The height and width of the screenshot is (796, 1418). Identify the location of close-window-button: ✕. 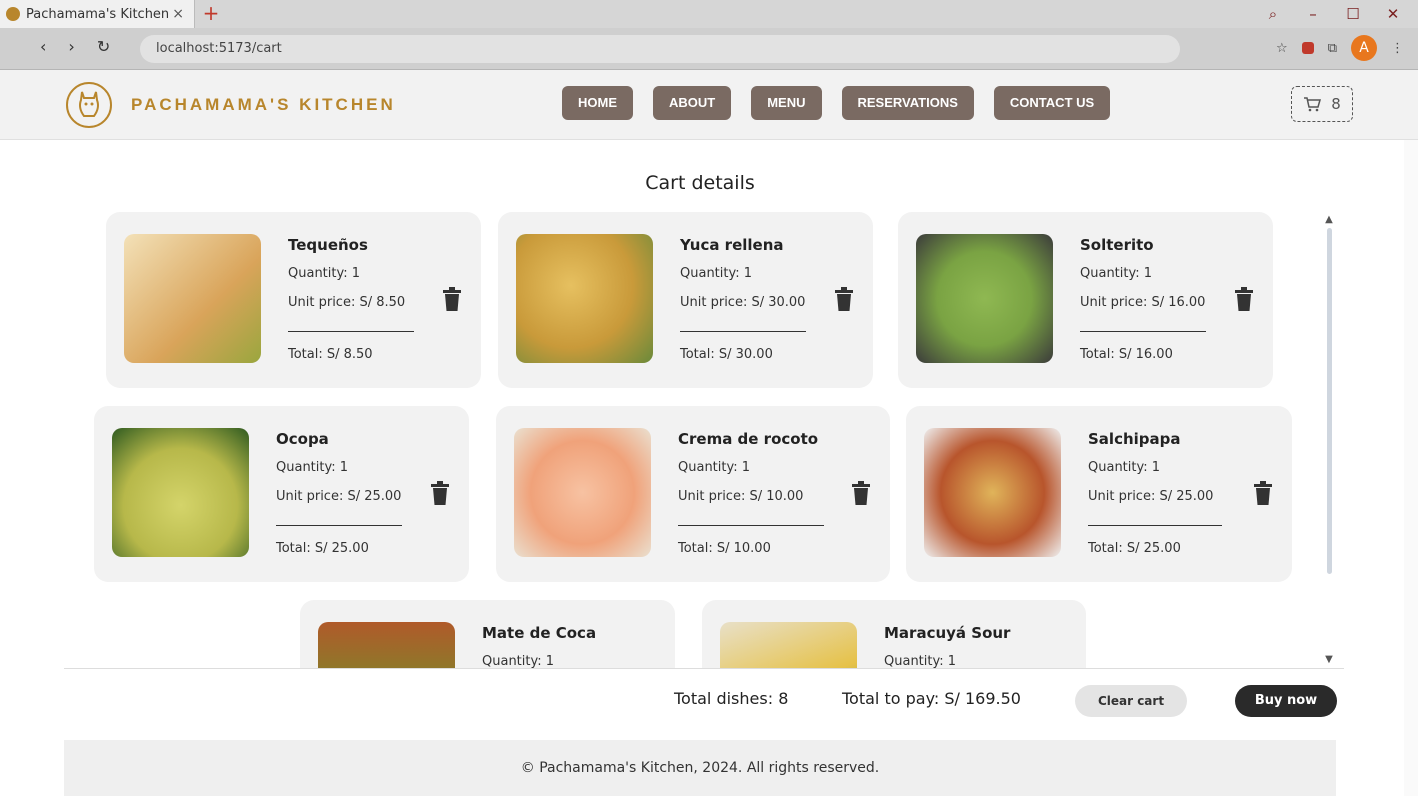
(1393, 14).